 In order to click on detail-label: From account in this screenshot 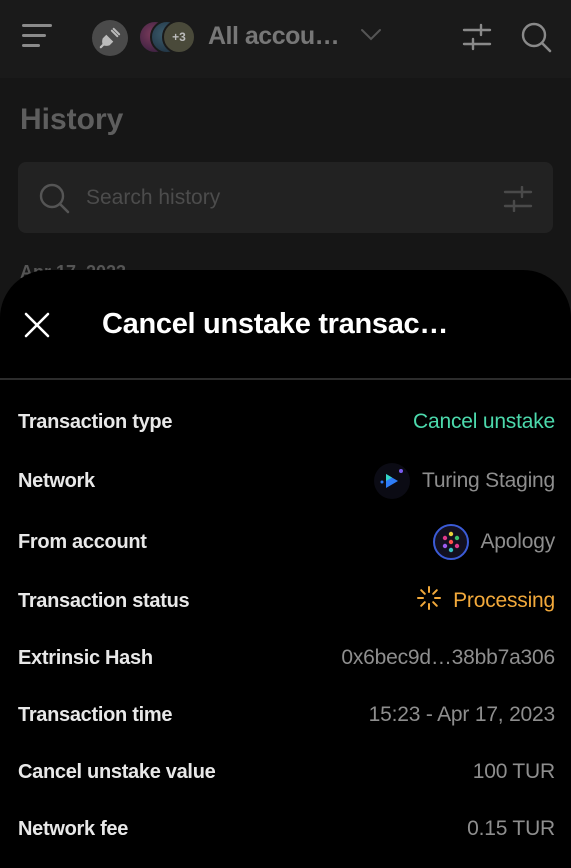, I will do `click(82, 541)`.